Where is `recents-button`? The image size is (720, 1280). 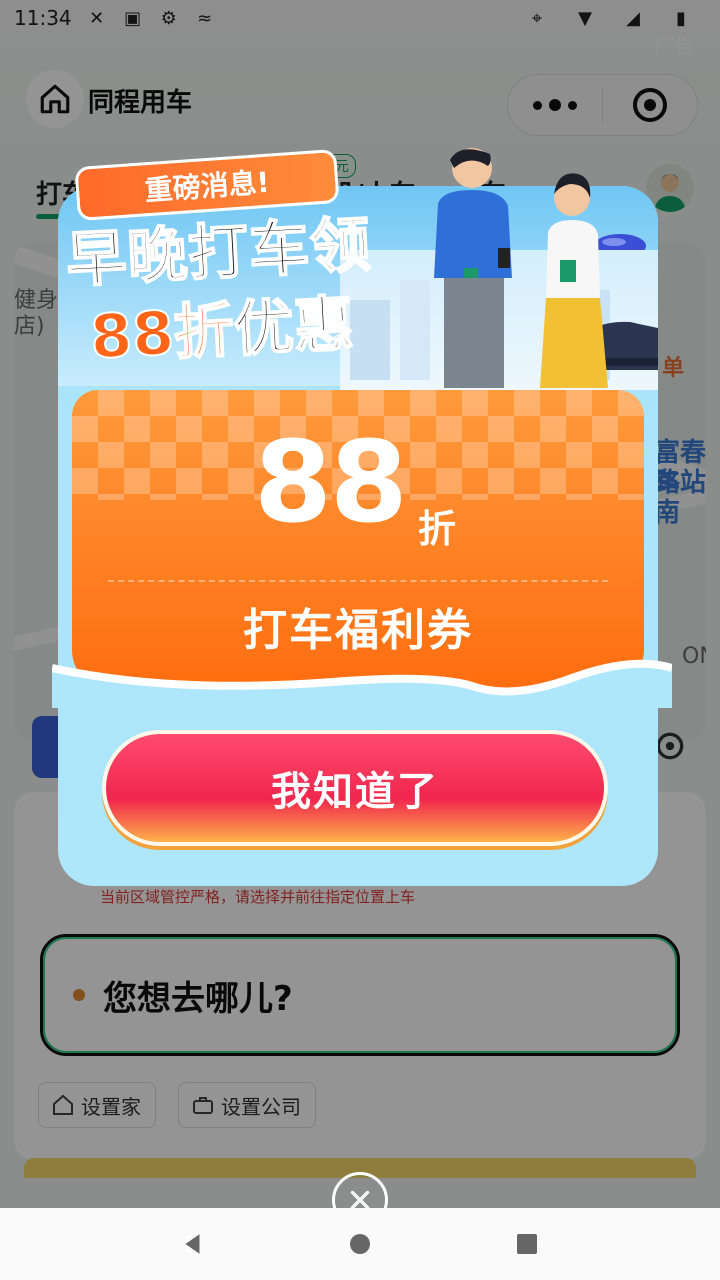 recents-button is located at coordinates (527, 1244).